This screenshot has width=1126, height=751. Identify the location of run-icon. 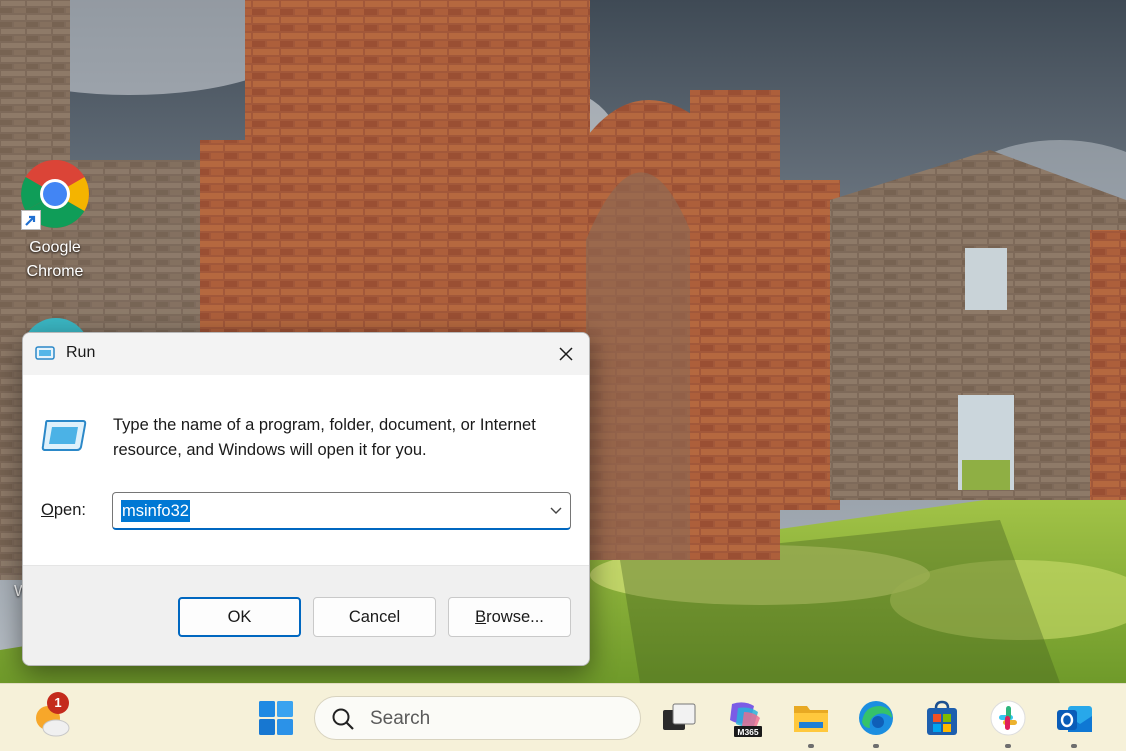
(45, 353).